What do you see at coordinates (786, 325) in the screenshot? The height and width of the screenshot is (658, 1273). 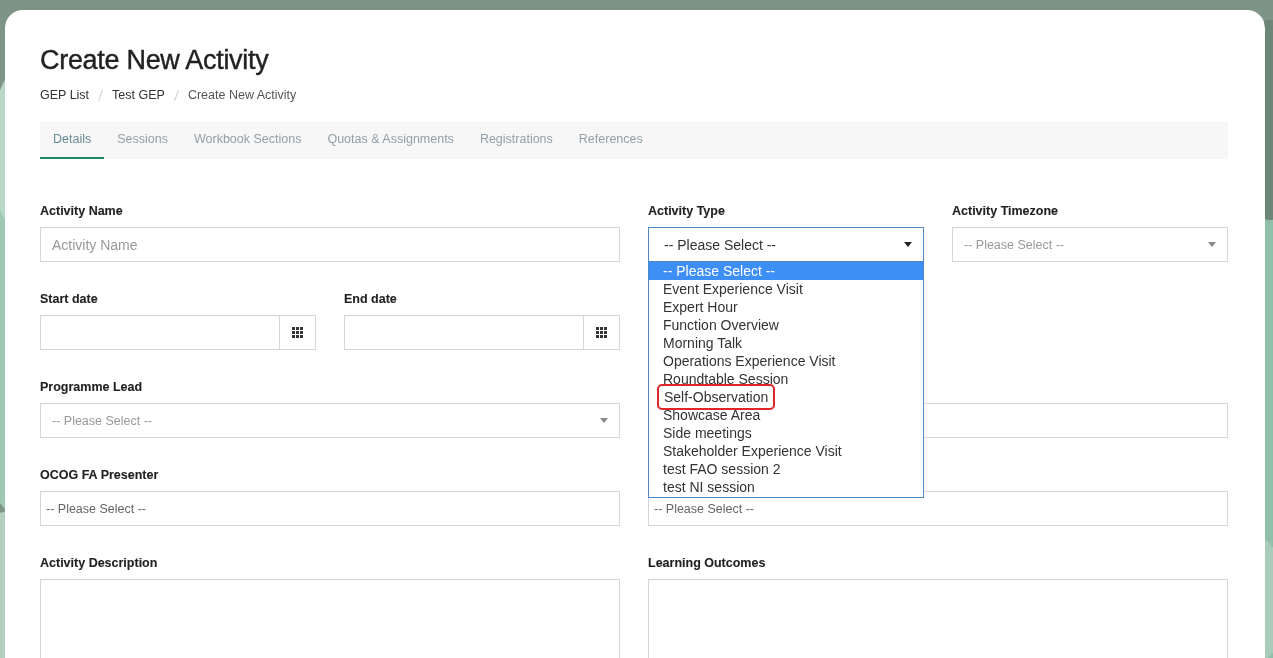 I see `dropdown-option: Function Overview` at bounding box center [786, 325].